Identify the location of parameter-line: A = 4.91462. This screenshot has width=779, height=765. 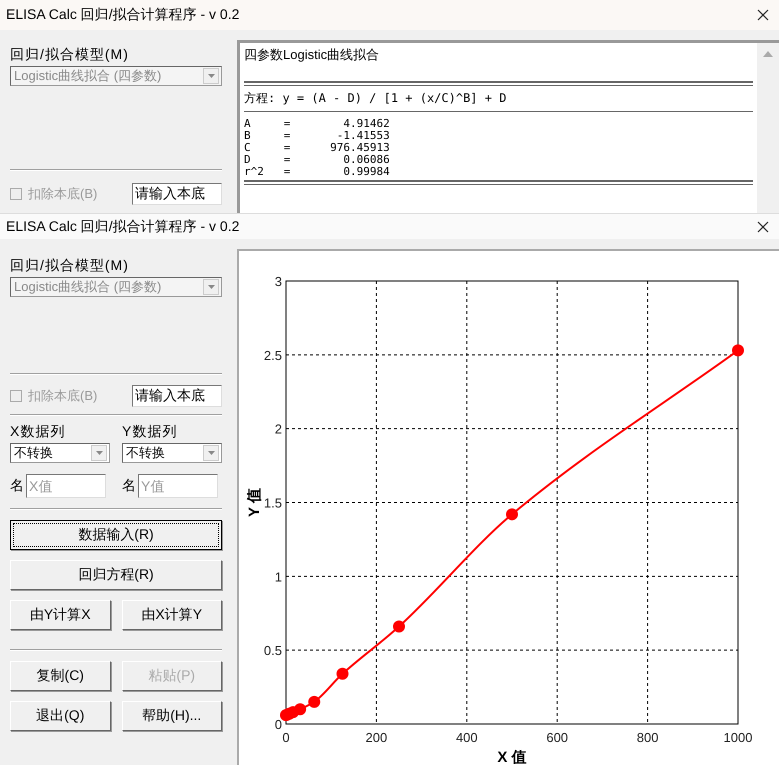
(317, 124).